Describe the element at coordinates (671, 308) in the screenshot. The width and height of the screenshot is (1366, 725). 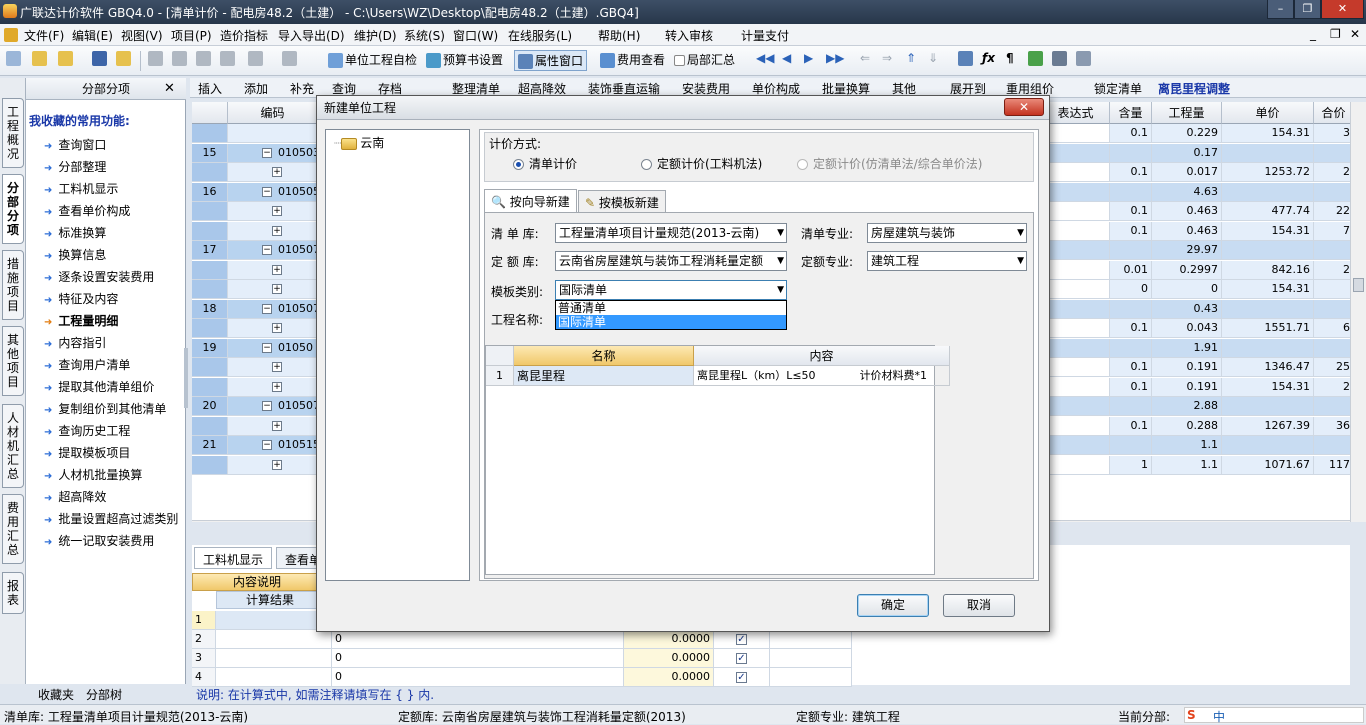
I see `option-normal-list: 普通清单` at that location.